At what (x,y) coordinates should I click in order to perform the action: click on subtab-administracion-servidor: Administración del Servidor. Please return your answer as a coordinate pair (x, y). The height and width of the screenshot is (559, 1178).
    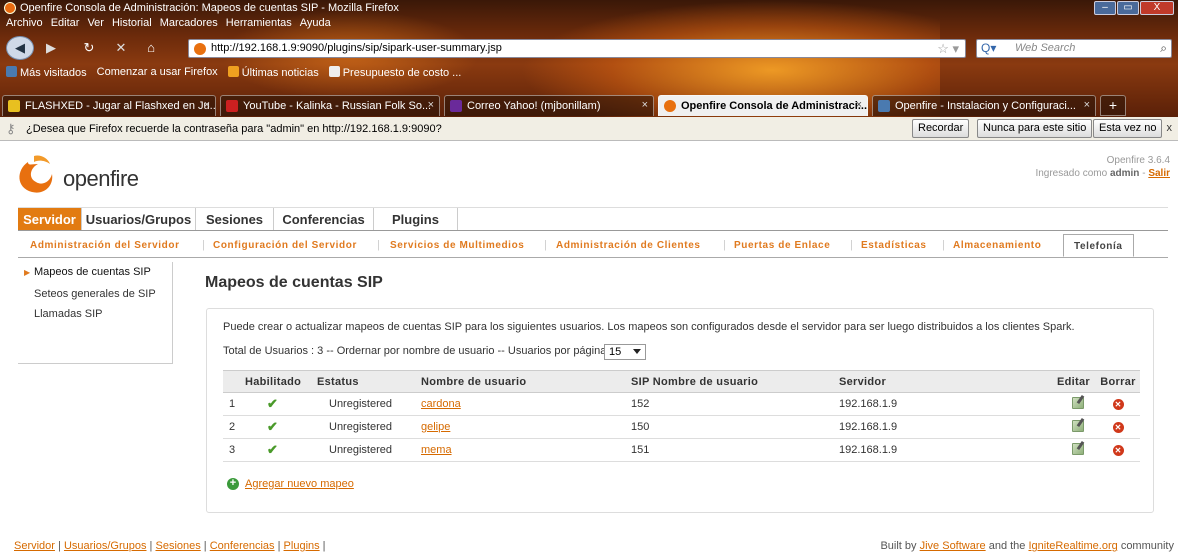
    Looking at the image, I should click on (105, 245).